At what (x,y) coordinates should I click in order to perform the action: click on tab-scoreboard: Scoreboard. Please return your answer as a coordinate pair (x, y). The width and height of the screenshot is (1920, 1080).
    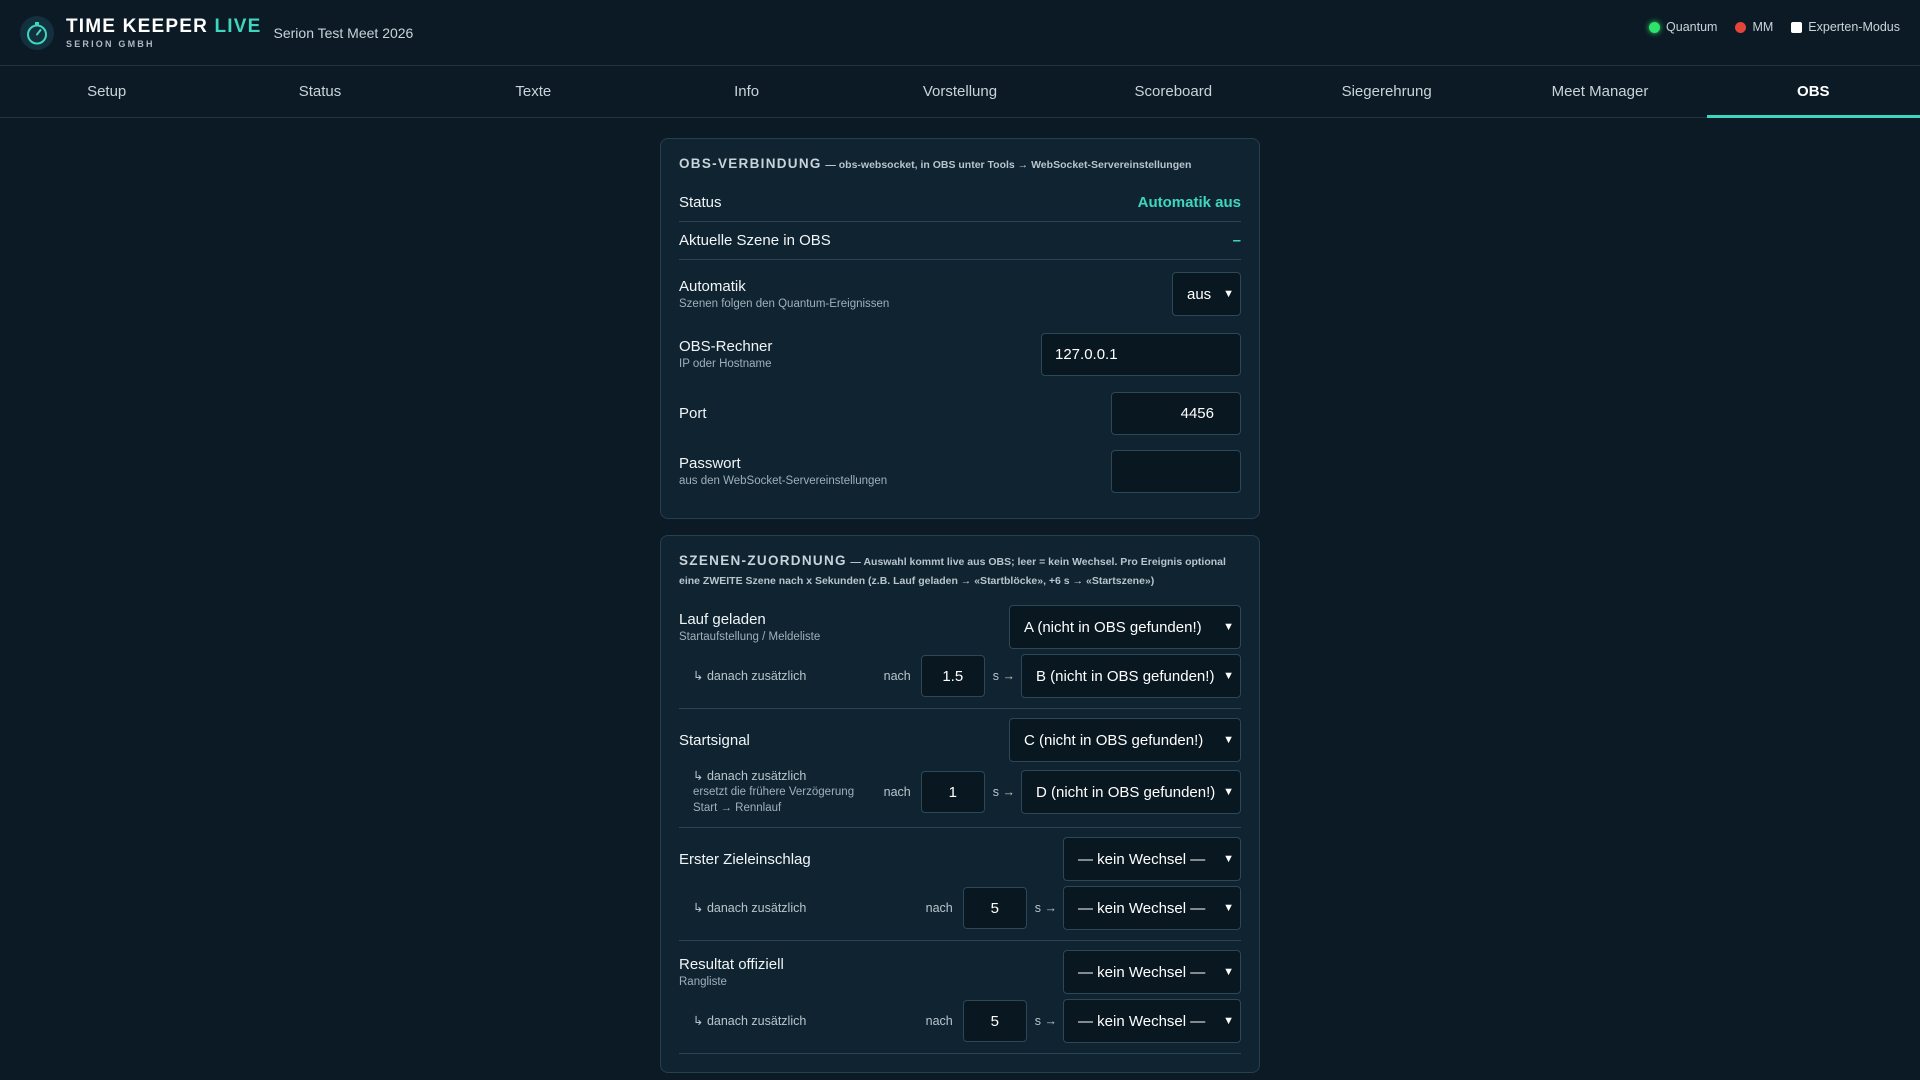
    Looking at the image, I should click on (1173, 91).